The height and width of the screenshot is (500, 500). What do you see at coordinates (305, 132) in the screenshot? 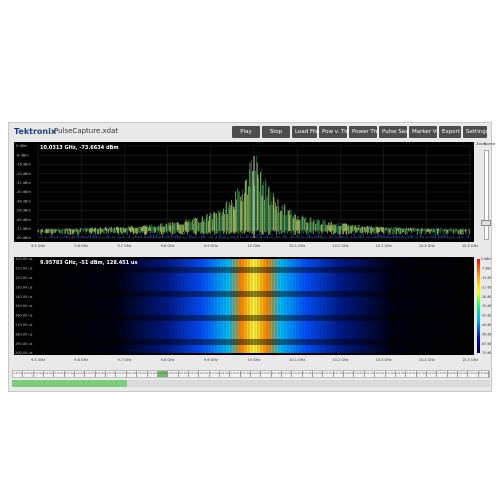
I see `load-file-button: Load File` at bounding box center [305, 132].